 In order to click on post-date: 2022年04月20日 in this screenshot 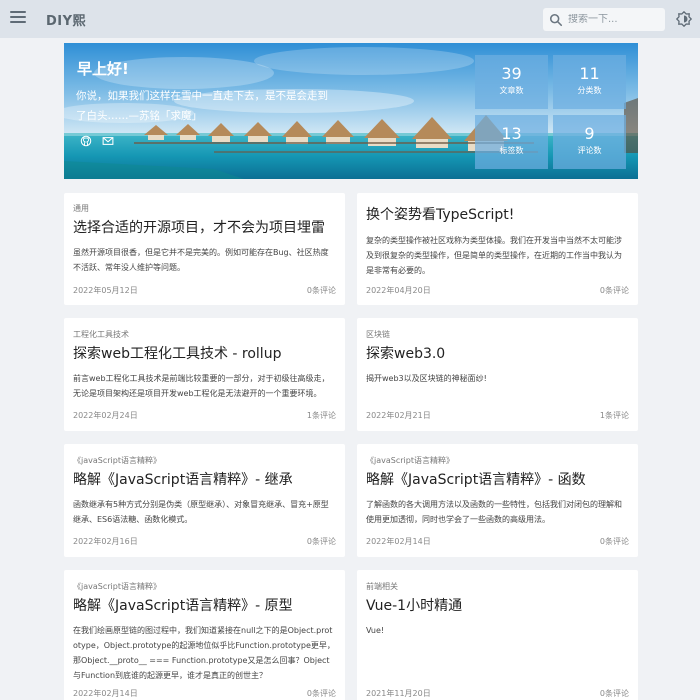, I will do `click(398, 290)`.